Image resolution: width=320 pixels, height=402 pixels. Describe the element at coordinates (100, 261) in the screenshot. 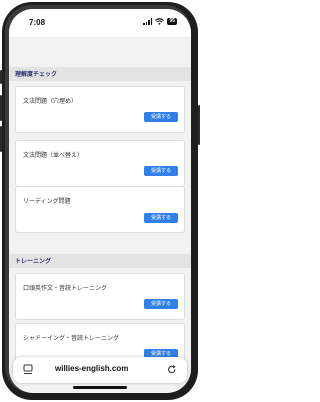

I see `section-header-training: トレーニング` at that location.